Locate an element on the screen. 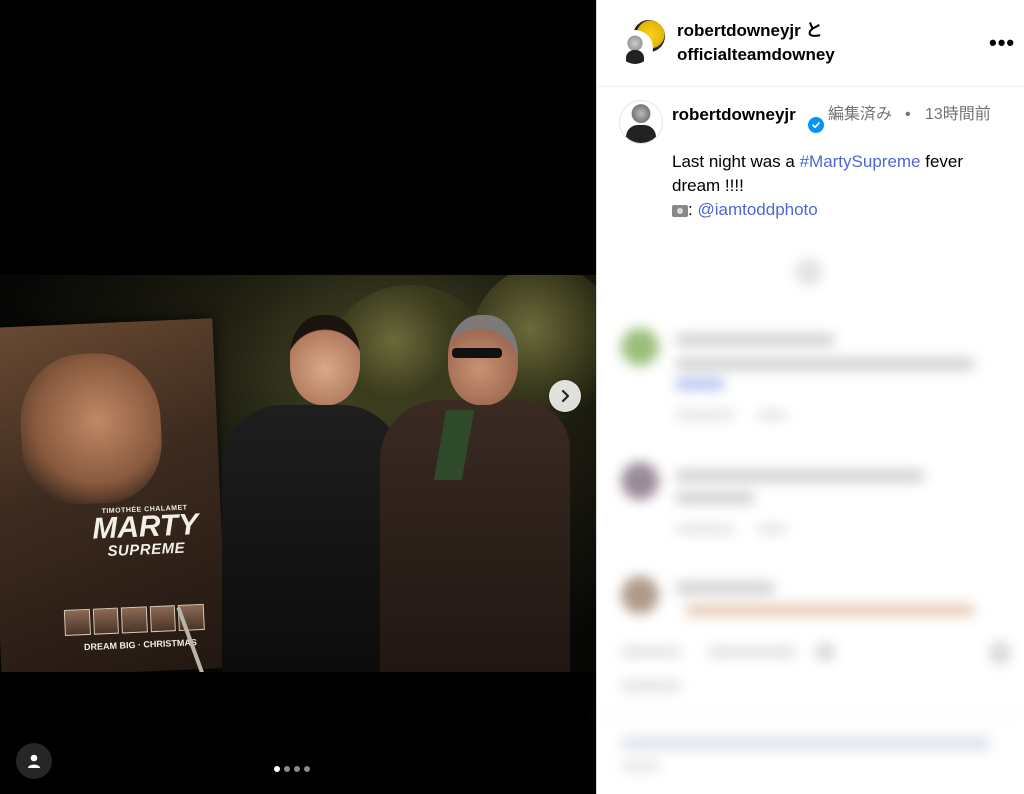  collab-avatars is located at coordinates (642, 42).